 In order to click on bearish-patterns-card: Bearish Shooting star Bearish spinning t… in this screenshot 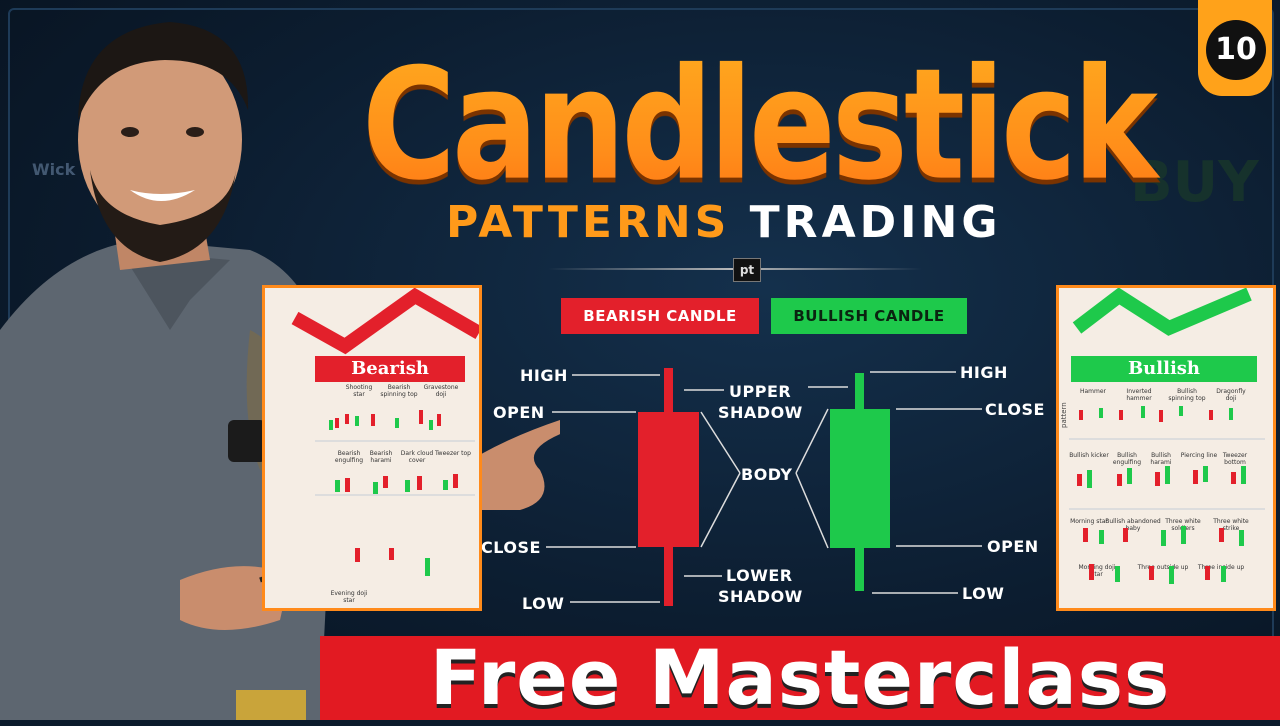, I will do `click(372, 448)`.